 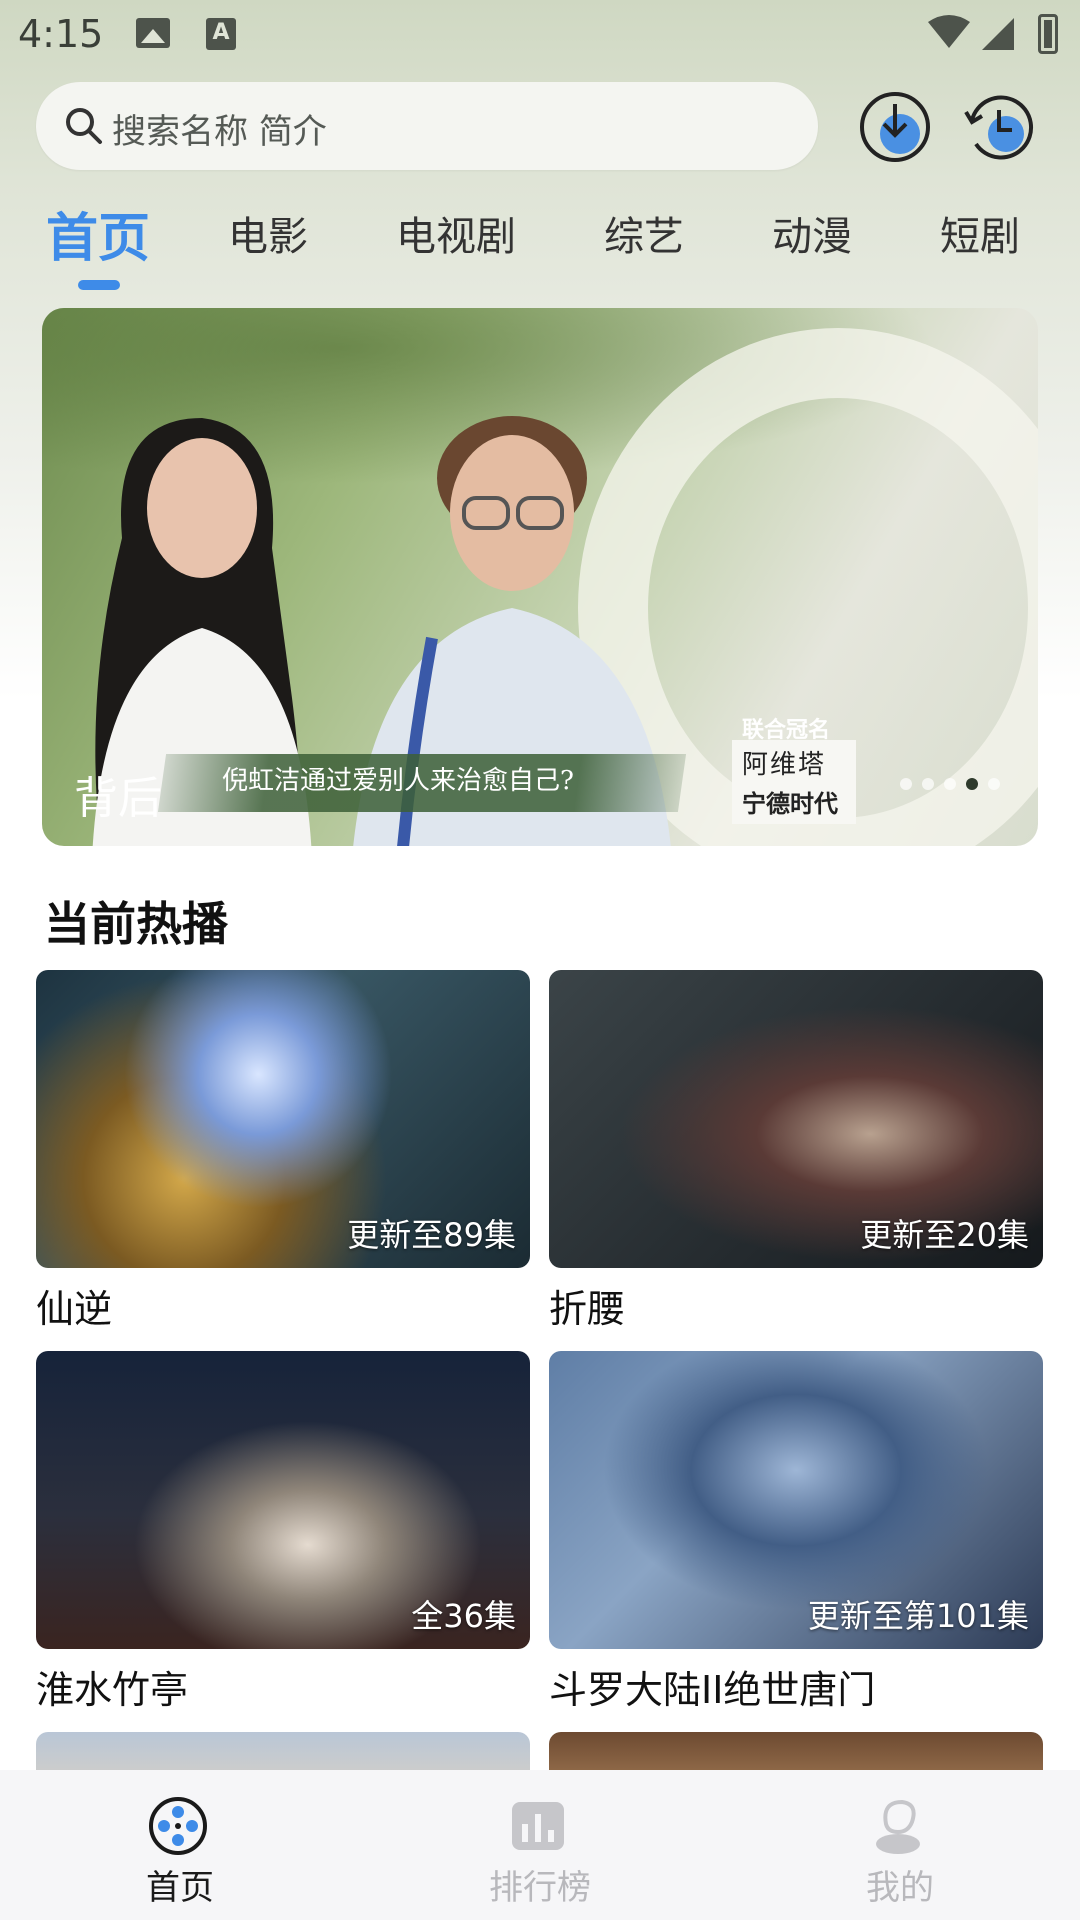 What do you see at coordinates (268, 233) in the screenshot?
I see `tab-movies: 电影` at bounding box center [268, 233].